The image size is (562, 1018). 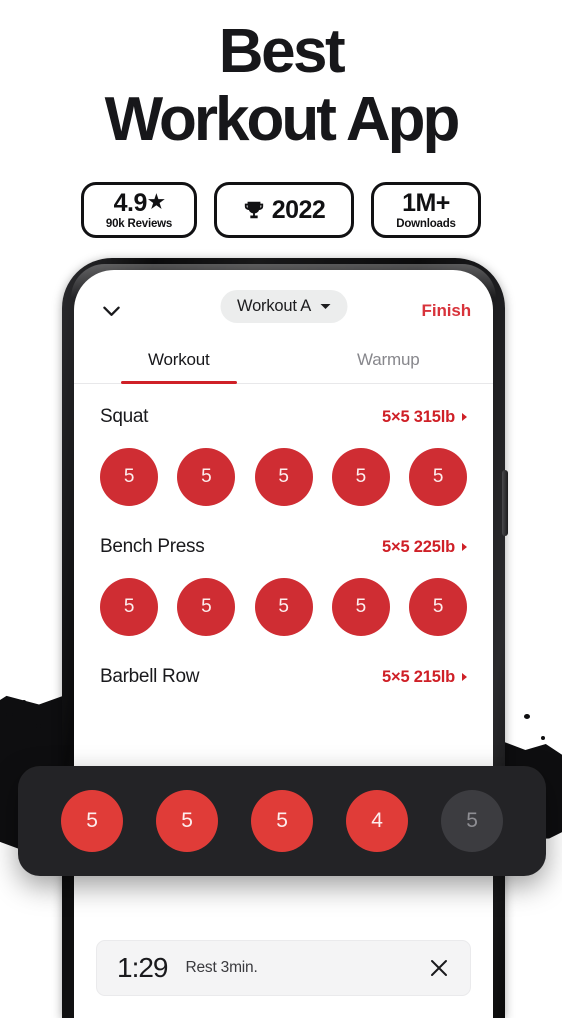 What do you see at coordinates (130, 202) in the screenshot?
I see `badge-rating-value: 4.9` at bounding box center [130, 202].